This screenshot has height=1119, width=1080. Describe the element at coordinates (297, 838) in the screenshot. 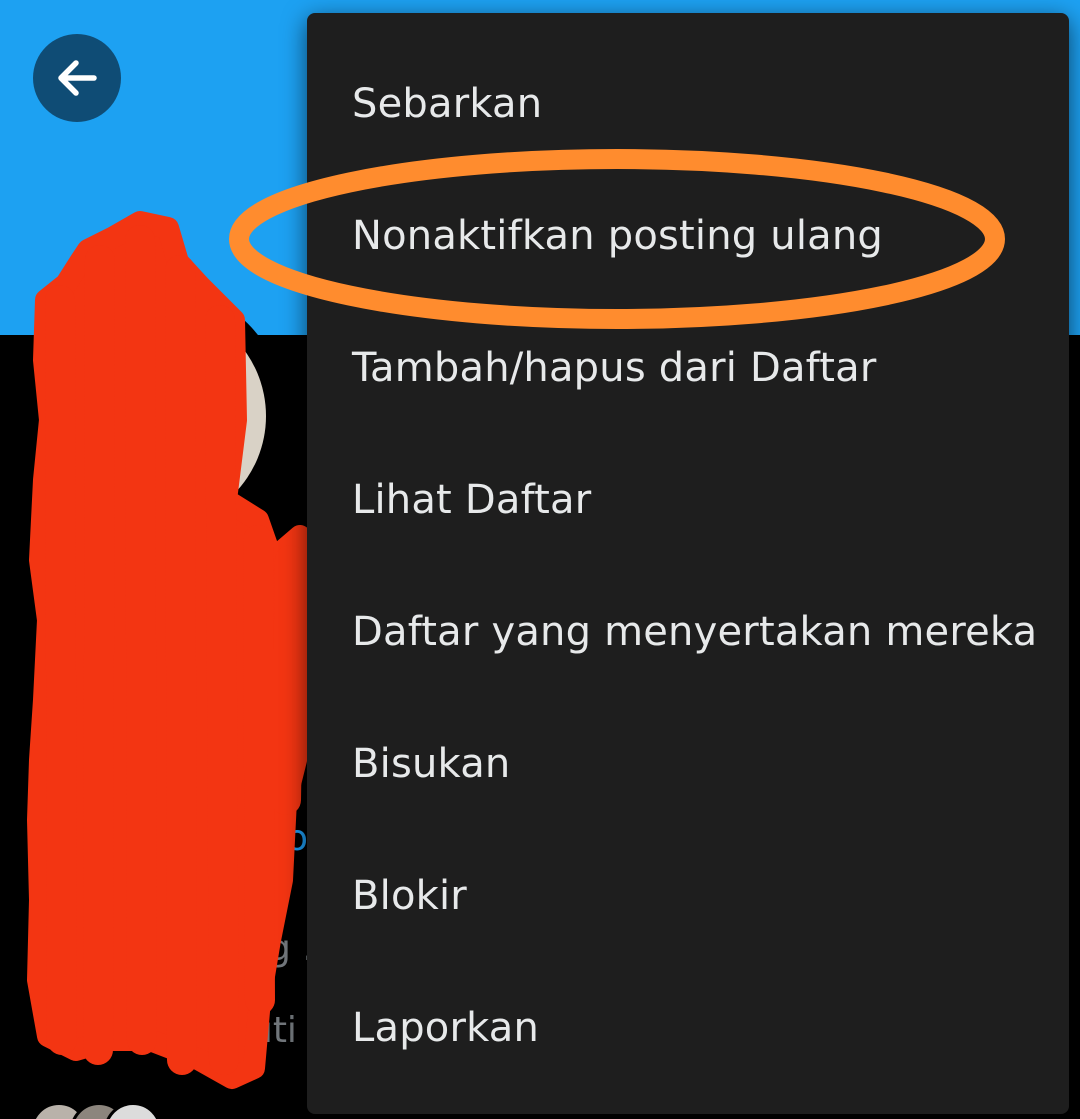

I see `profile-link-fragment: o` at that location.